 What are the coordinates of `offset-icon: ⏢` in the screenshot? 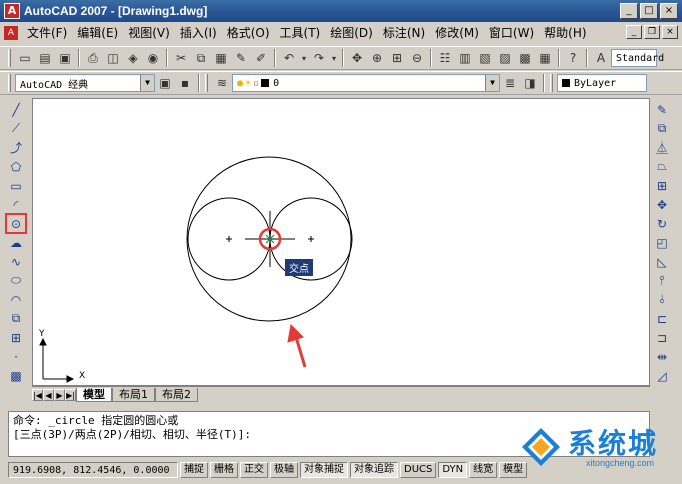 It's located at (662, 166).